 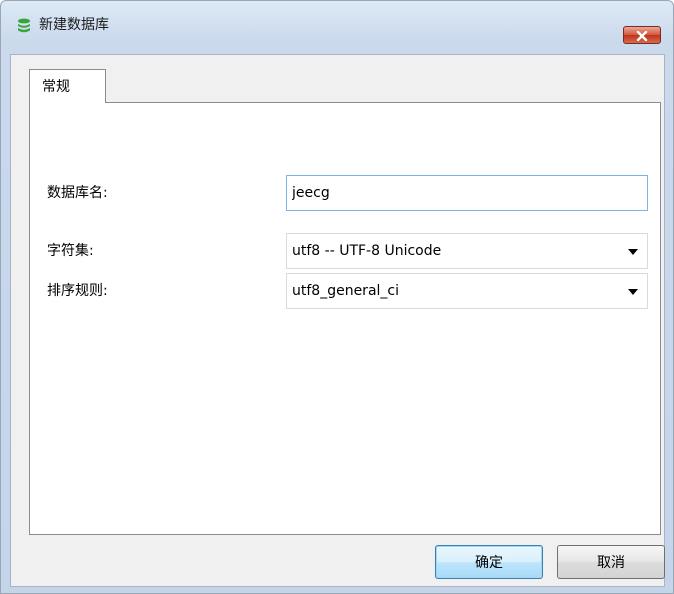 What do you see at coordinates (345, 291) in the screenshot?
I see `collation-value: utf8_general_ci` at bounding box center [345, 291].